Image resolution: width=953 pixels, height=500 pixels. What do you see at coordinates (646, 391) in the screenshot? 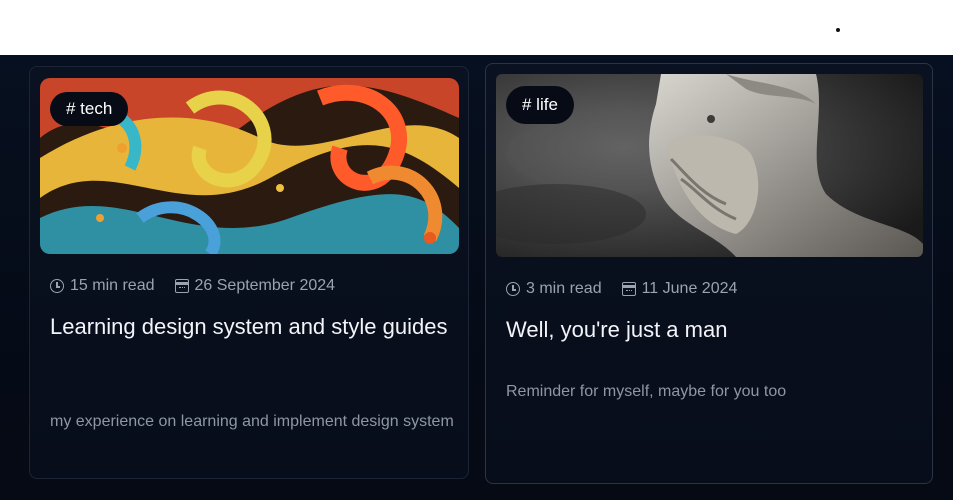
I see `post-description: Reminder for myself, maybe for you too` at bounding box center [646, 391].